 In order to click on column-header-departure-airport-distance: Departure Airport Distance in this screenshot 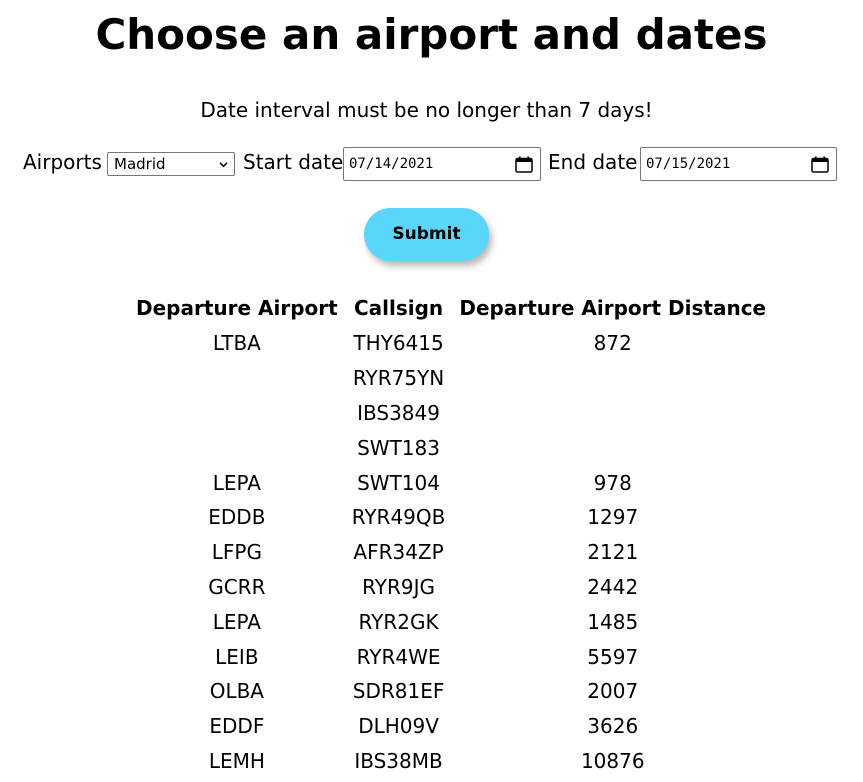, I will do `click(613, 308)`.